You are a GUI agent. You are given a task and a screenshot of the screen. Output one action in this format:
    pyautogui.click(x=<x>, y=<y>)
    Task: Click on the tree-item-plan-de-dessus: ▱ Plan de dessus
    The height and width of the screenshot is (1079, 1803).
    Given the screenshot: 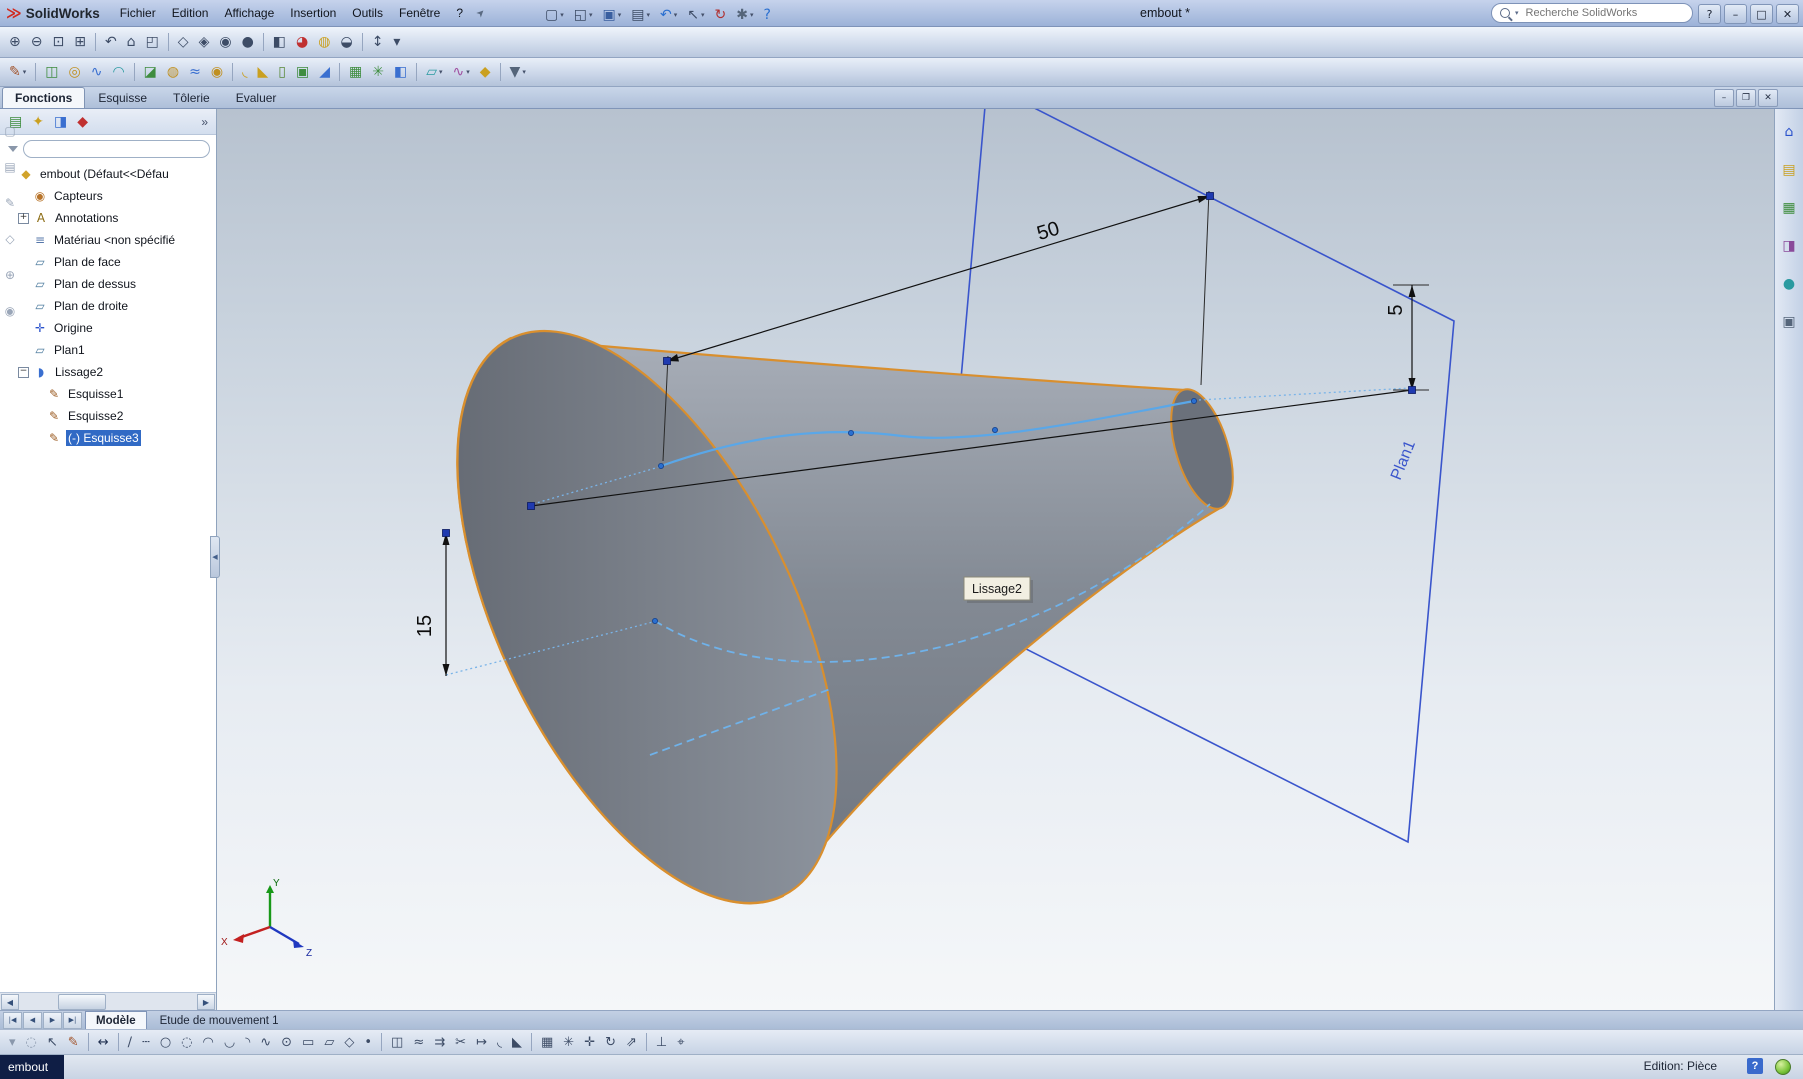 What is the action you would take?
    pyautogui.click(x=108, y=284)
    